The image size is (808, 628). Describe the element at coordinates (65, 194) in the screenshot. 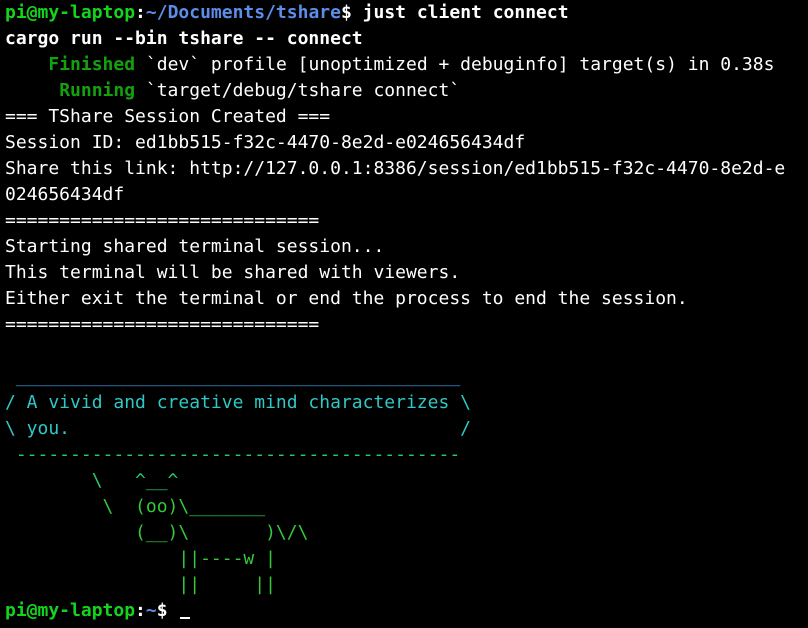

I see `share-link-line-wrap: 024656434df` at that location.